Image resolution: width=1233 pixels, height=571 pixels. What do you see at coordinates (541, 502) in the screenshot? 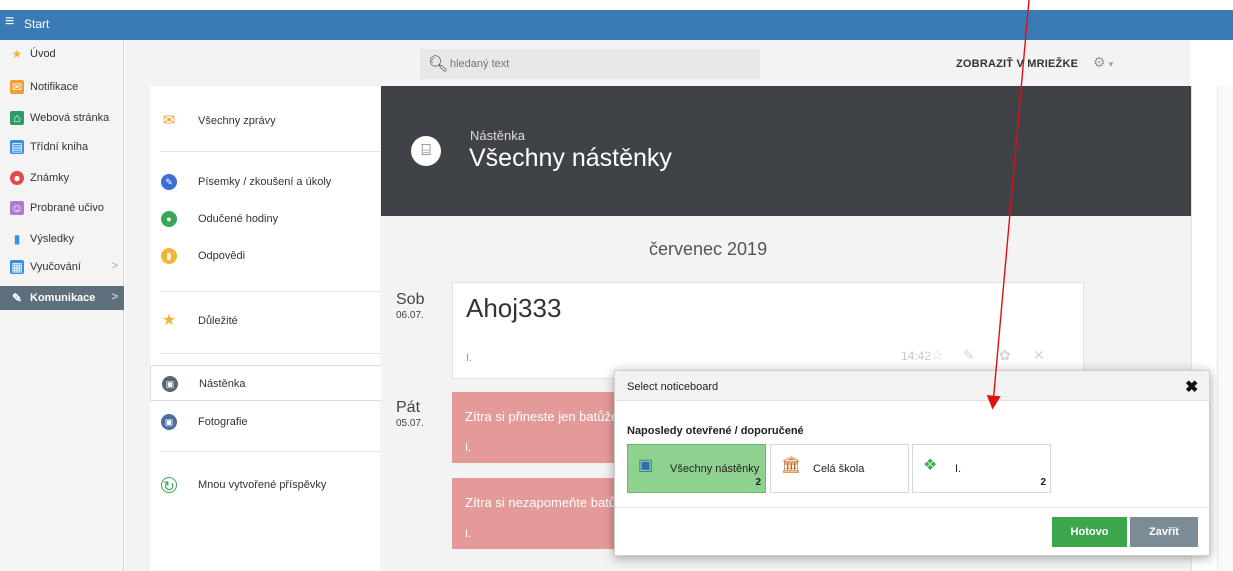
I see `post-title: Zítra si nezapomeňte batů` at bounding box center [541, 502].